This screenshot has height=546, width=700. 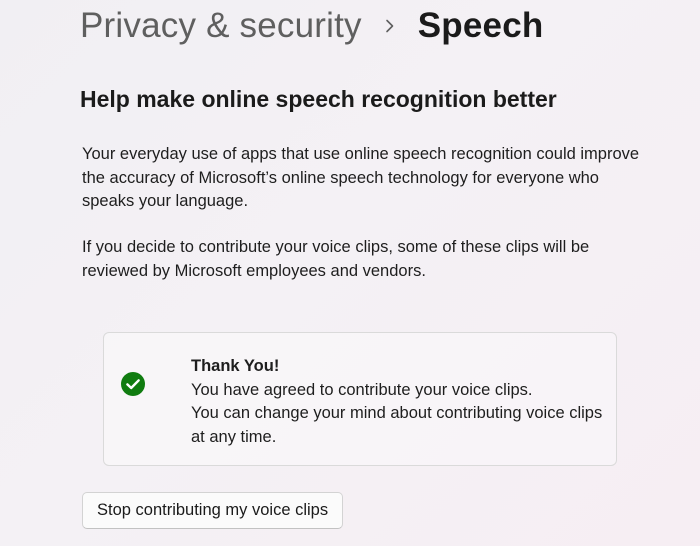 I want to click on breadcrumb: Privacy & security Speech, so click(x=311, y=26).